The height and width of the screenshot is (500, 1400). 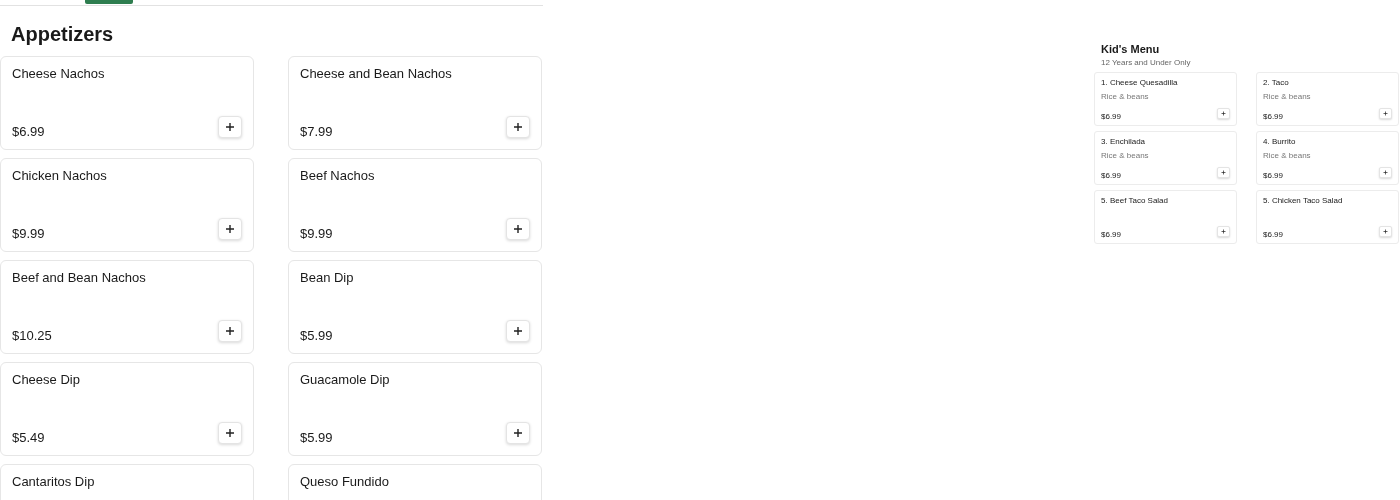 What do you see at coordinates (1327, 158) in the screenshot?
I see `menu-item-card: 4. Burrito Rice & beans $6.99` at bounding box center [1327, 158].